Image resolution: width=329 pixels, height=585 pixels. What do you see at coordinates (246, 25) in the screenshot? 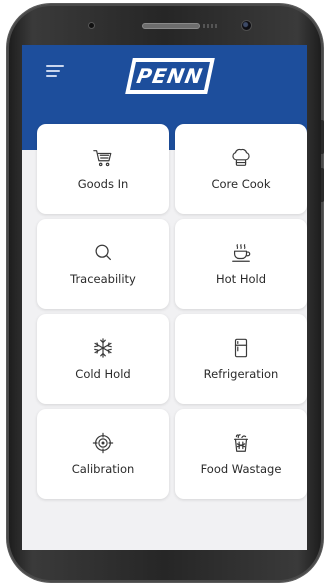
I see `front-camera` at bounding box center [246, 25].